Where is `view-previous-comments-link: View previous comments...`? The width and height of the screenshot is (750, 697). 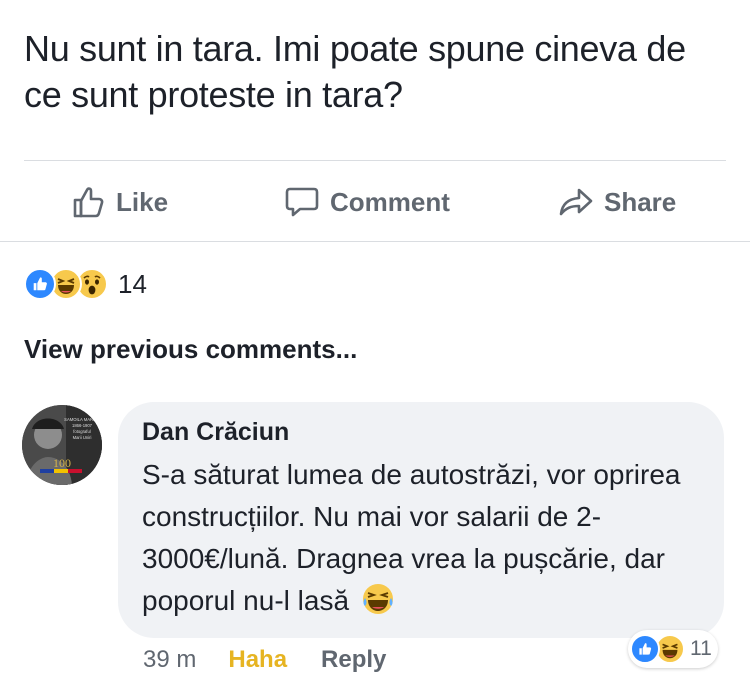 view-previous-comments-link: View previous comments... is located at coordinates (190, 349).